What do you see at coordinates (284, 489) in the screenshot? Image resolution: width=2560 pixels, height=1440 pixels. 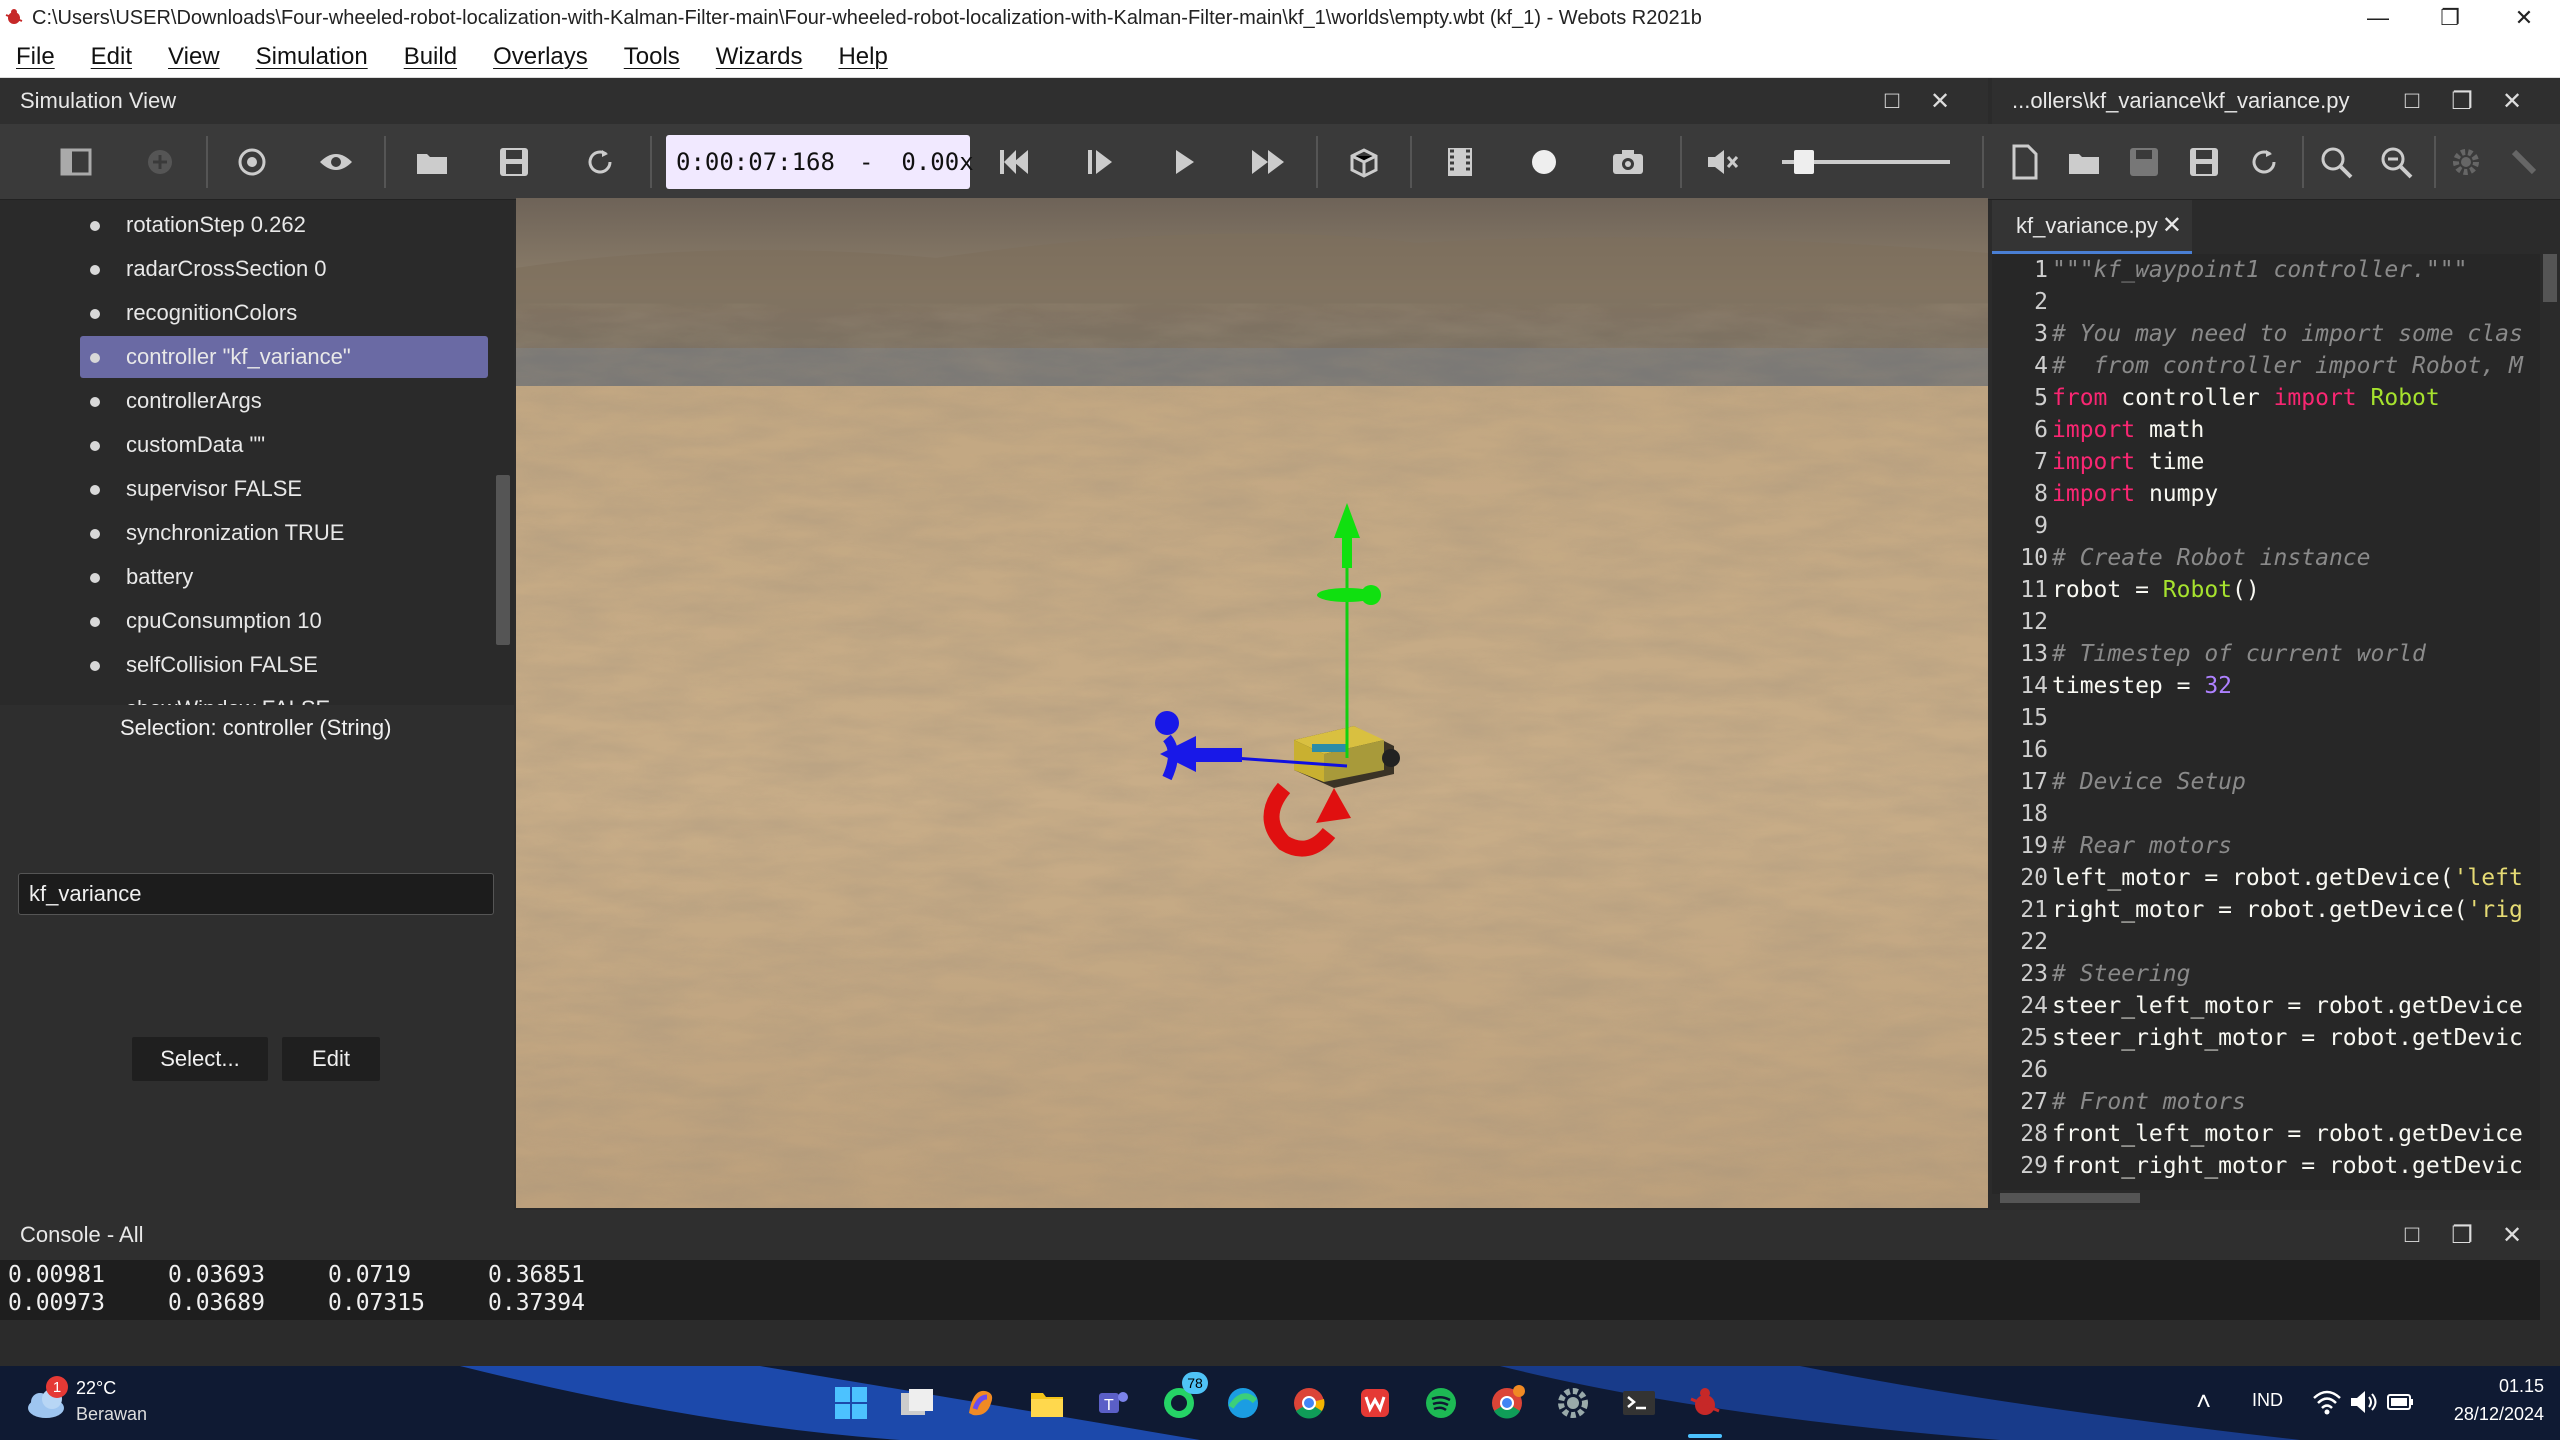 I see `scene-tree-item: supervisor FALSE` at bounding box center [284, 489].